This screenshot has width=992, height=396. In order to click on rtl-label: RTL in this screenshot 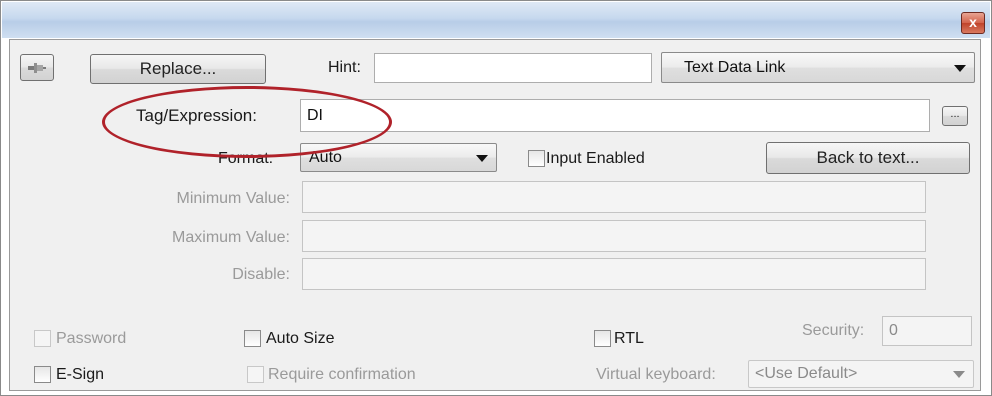, I will do `click(629, 338)`.